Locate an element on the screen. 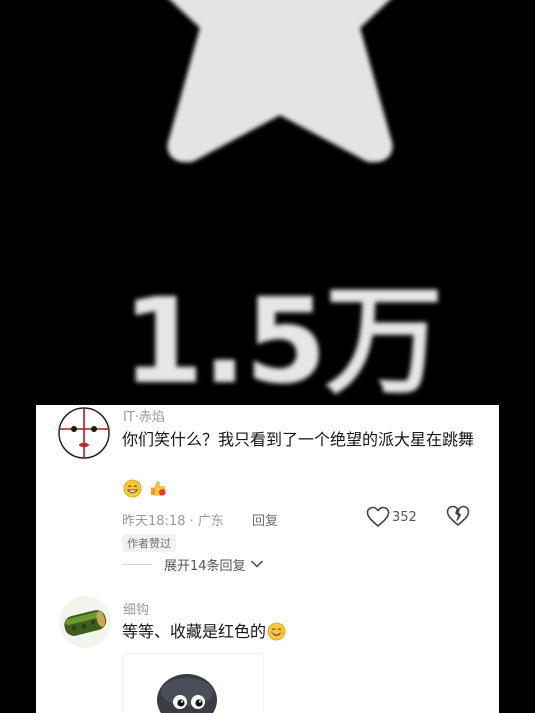 The width and height of the screenshot is (535, 713). heart-icon is located at coordinates (378, 516).